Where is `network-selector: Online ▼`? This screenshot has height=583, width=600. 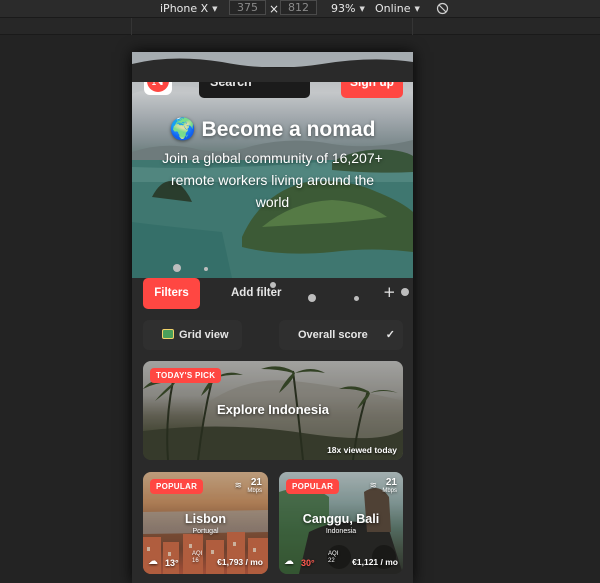
network-selector: Online ▼ is located at coordinates (397, 8).